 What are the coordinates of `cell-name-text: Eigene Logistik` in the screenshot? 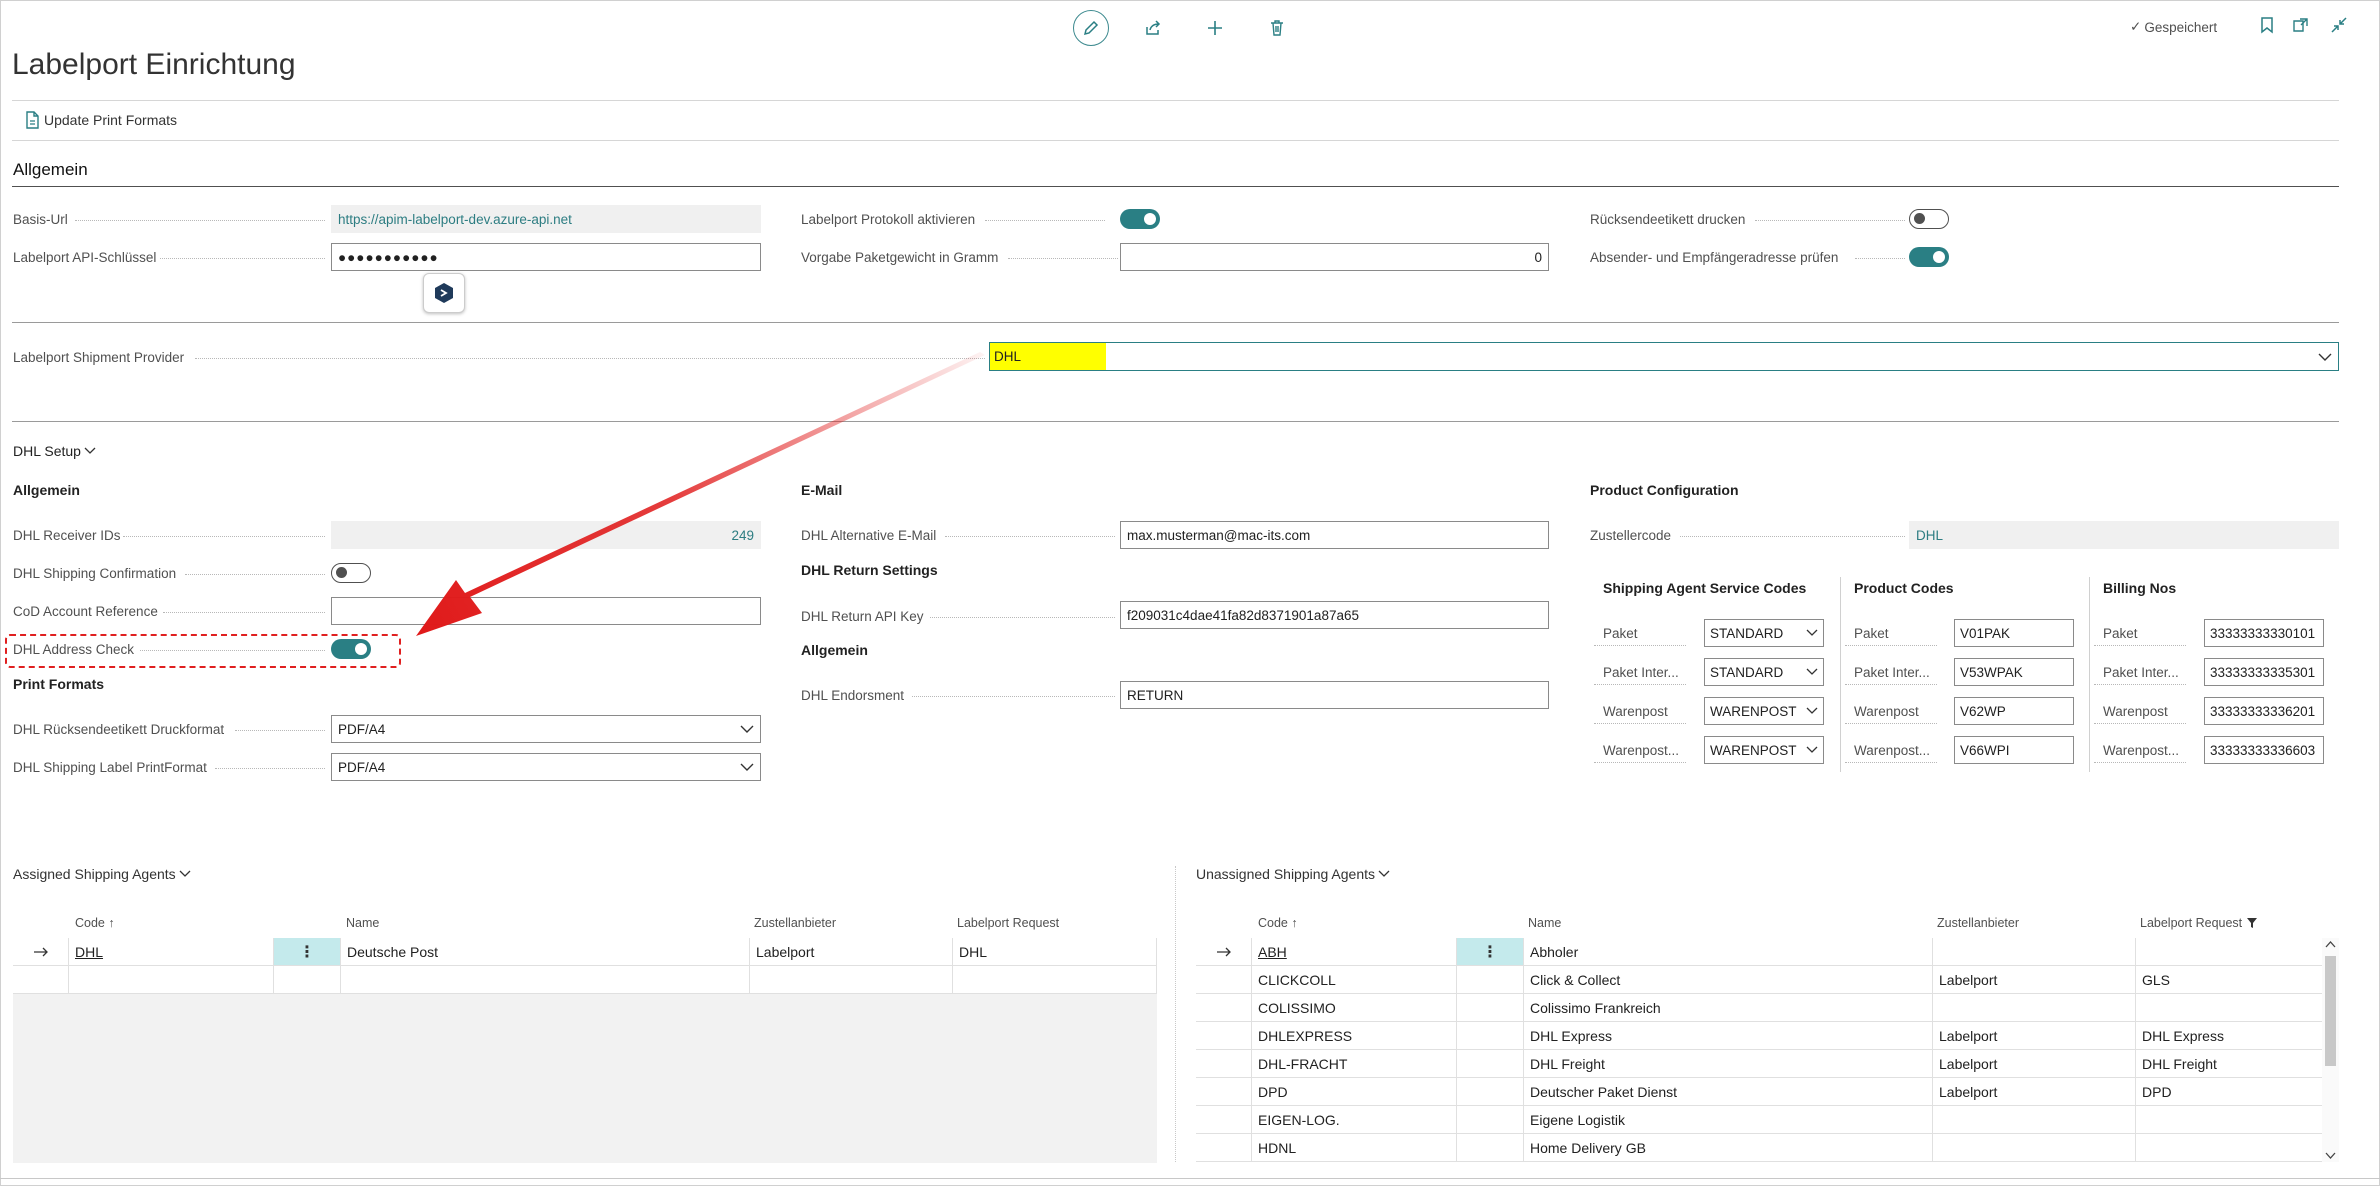 It's located at (1577, 1119).